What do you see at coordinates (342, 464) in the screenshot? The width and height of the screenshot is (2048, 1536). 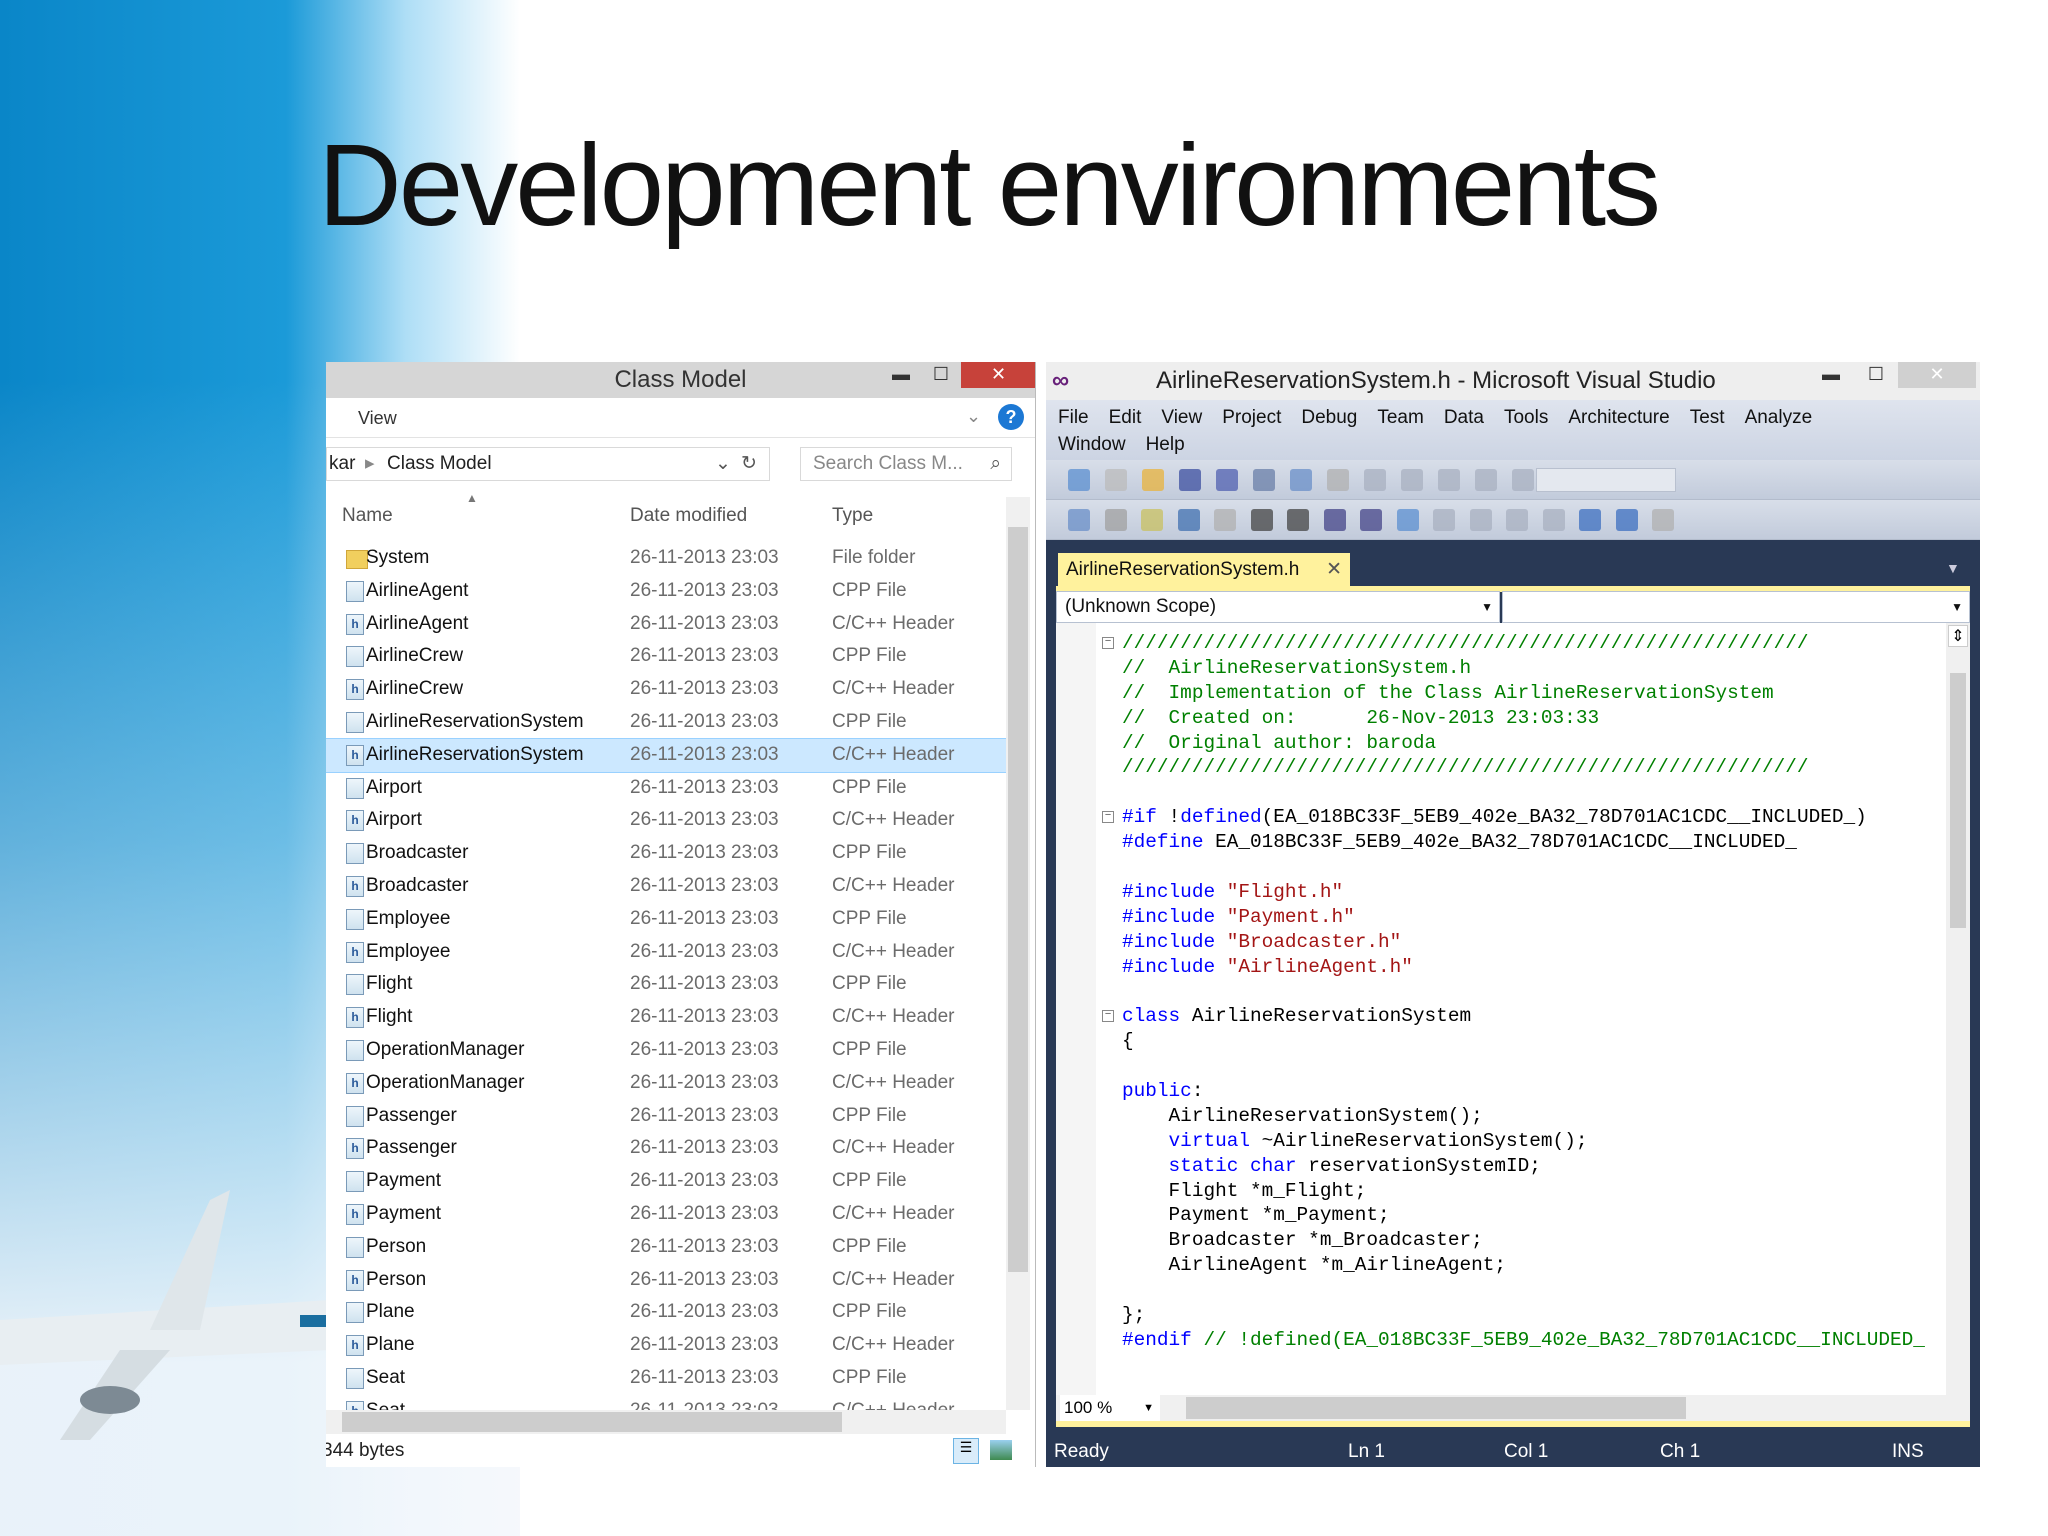 I see `breadcrumb-parent: kar` at bounding box center [342, 464].